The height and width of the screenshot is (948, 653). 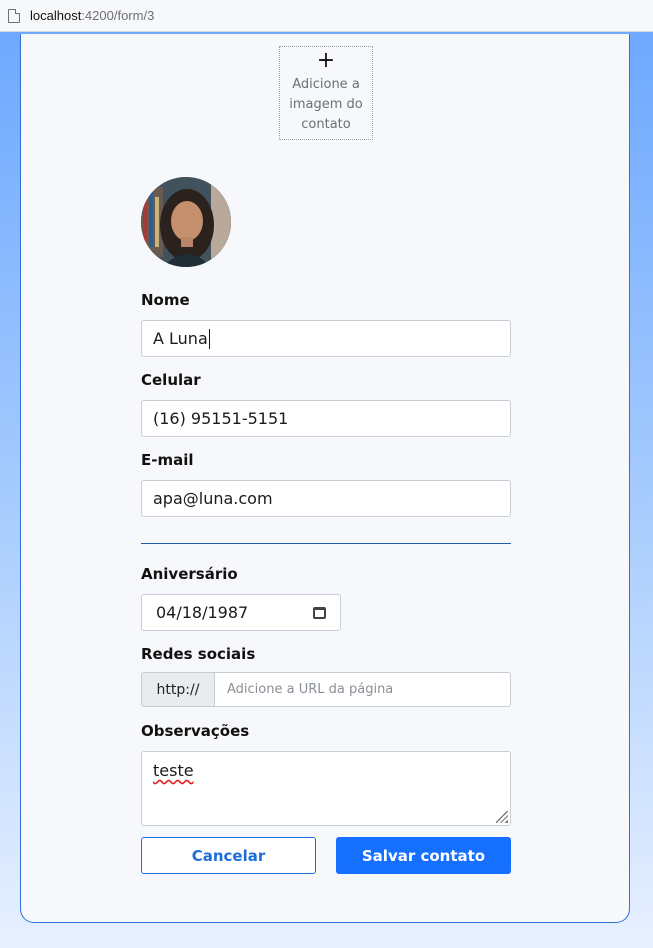 What do you see at coordinates (326, 104) in the screenshot?
I see `image-upload-text: Adicione a imagem do contato` at bounding box center [326, 104].